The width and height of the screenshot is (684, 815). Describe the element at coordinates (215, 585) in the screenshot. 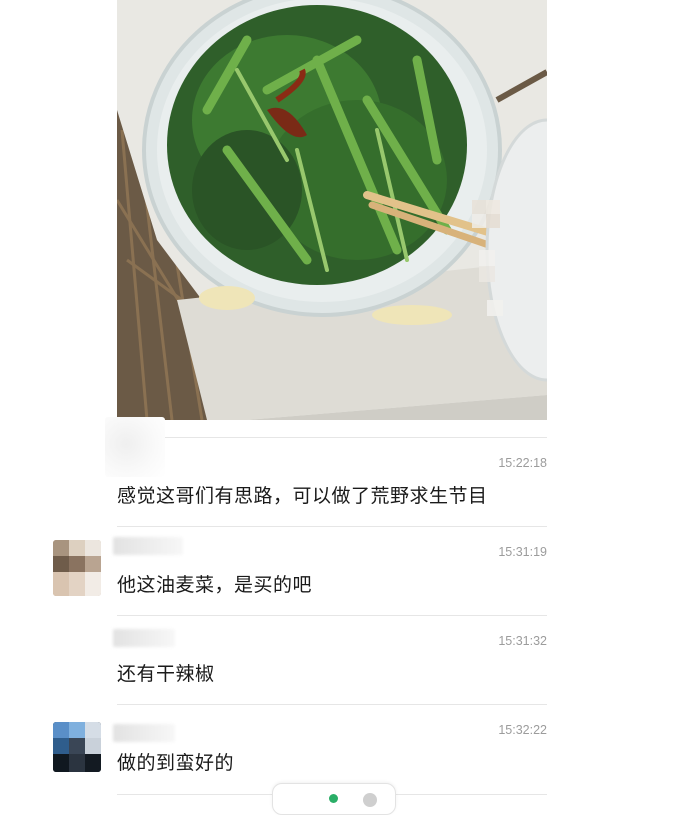

I see `message-text: 他这油麦菜，是买的吧` at that location.